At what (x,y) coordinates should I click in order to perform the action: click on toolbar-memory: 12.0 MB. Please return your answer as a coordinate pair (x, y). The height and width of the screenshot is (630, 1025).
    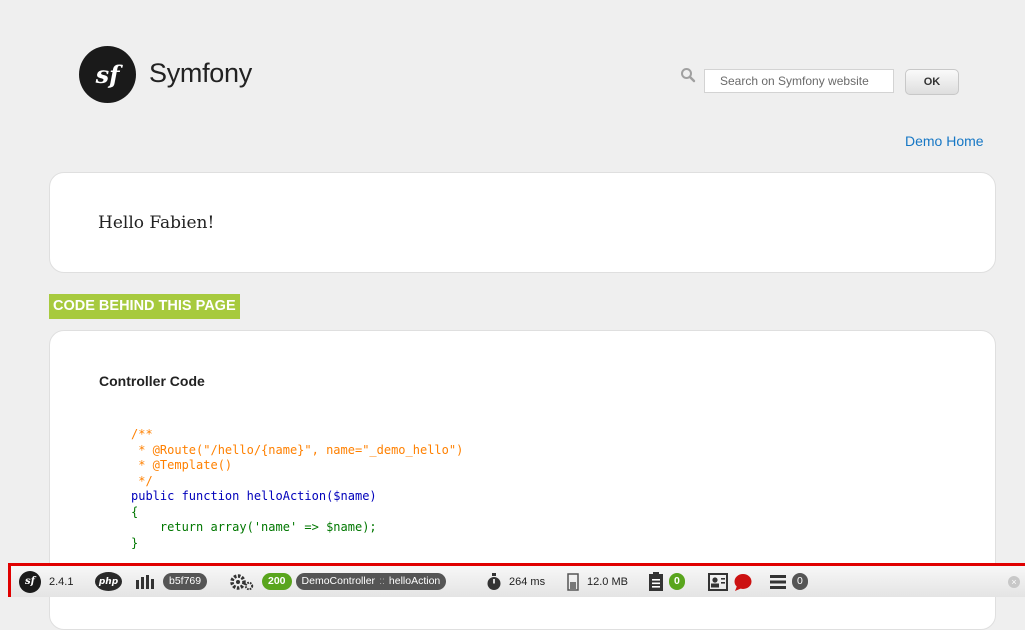
    Looking at the image, I should click on (597, 581).